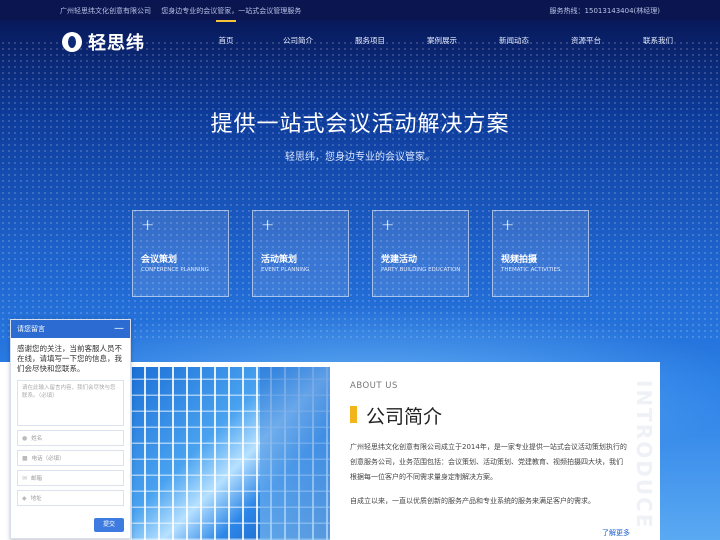  What do you see at coordinates (300, 253) in the screenshot?
I see `service-card-event: + 活动策划 EVENT PLANNING` at bounding box center [300, 253].